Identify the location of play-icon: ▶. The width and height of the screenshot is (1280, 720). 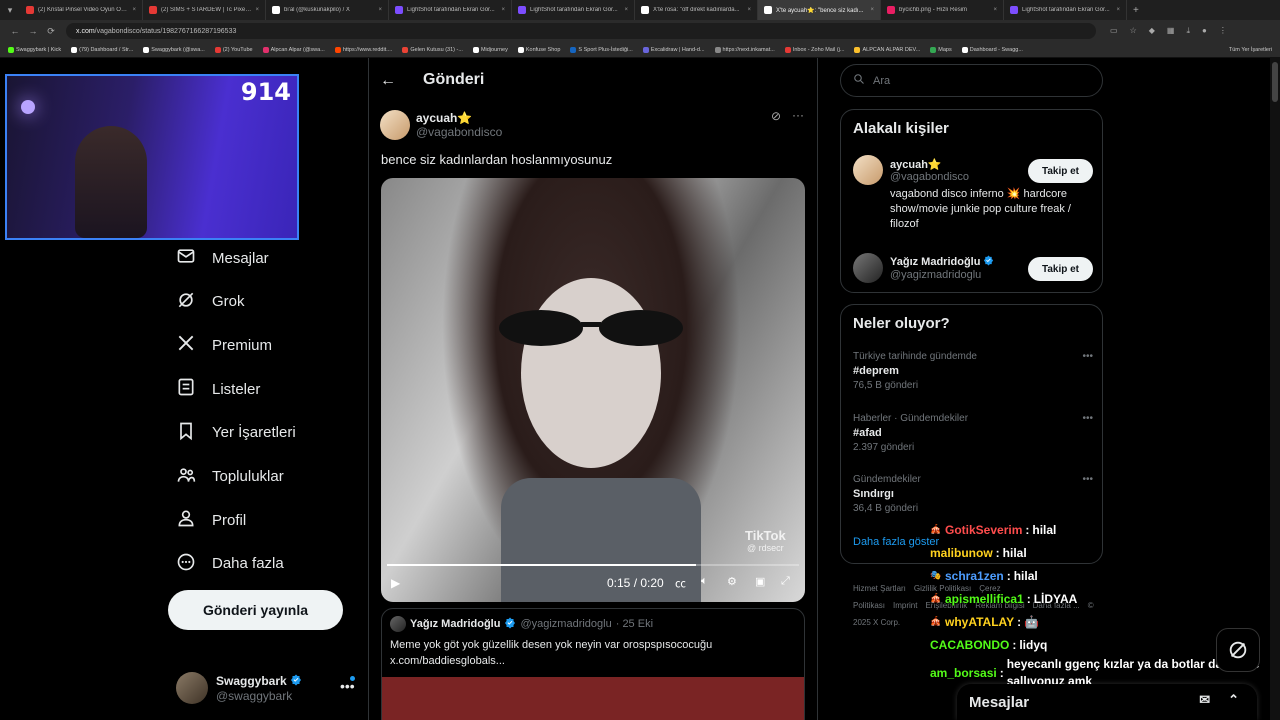
(395, 583).